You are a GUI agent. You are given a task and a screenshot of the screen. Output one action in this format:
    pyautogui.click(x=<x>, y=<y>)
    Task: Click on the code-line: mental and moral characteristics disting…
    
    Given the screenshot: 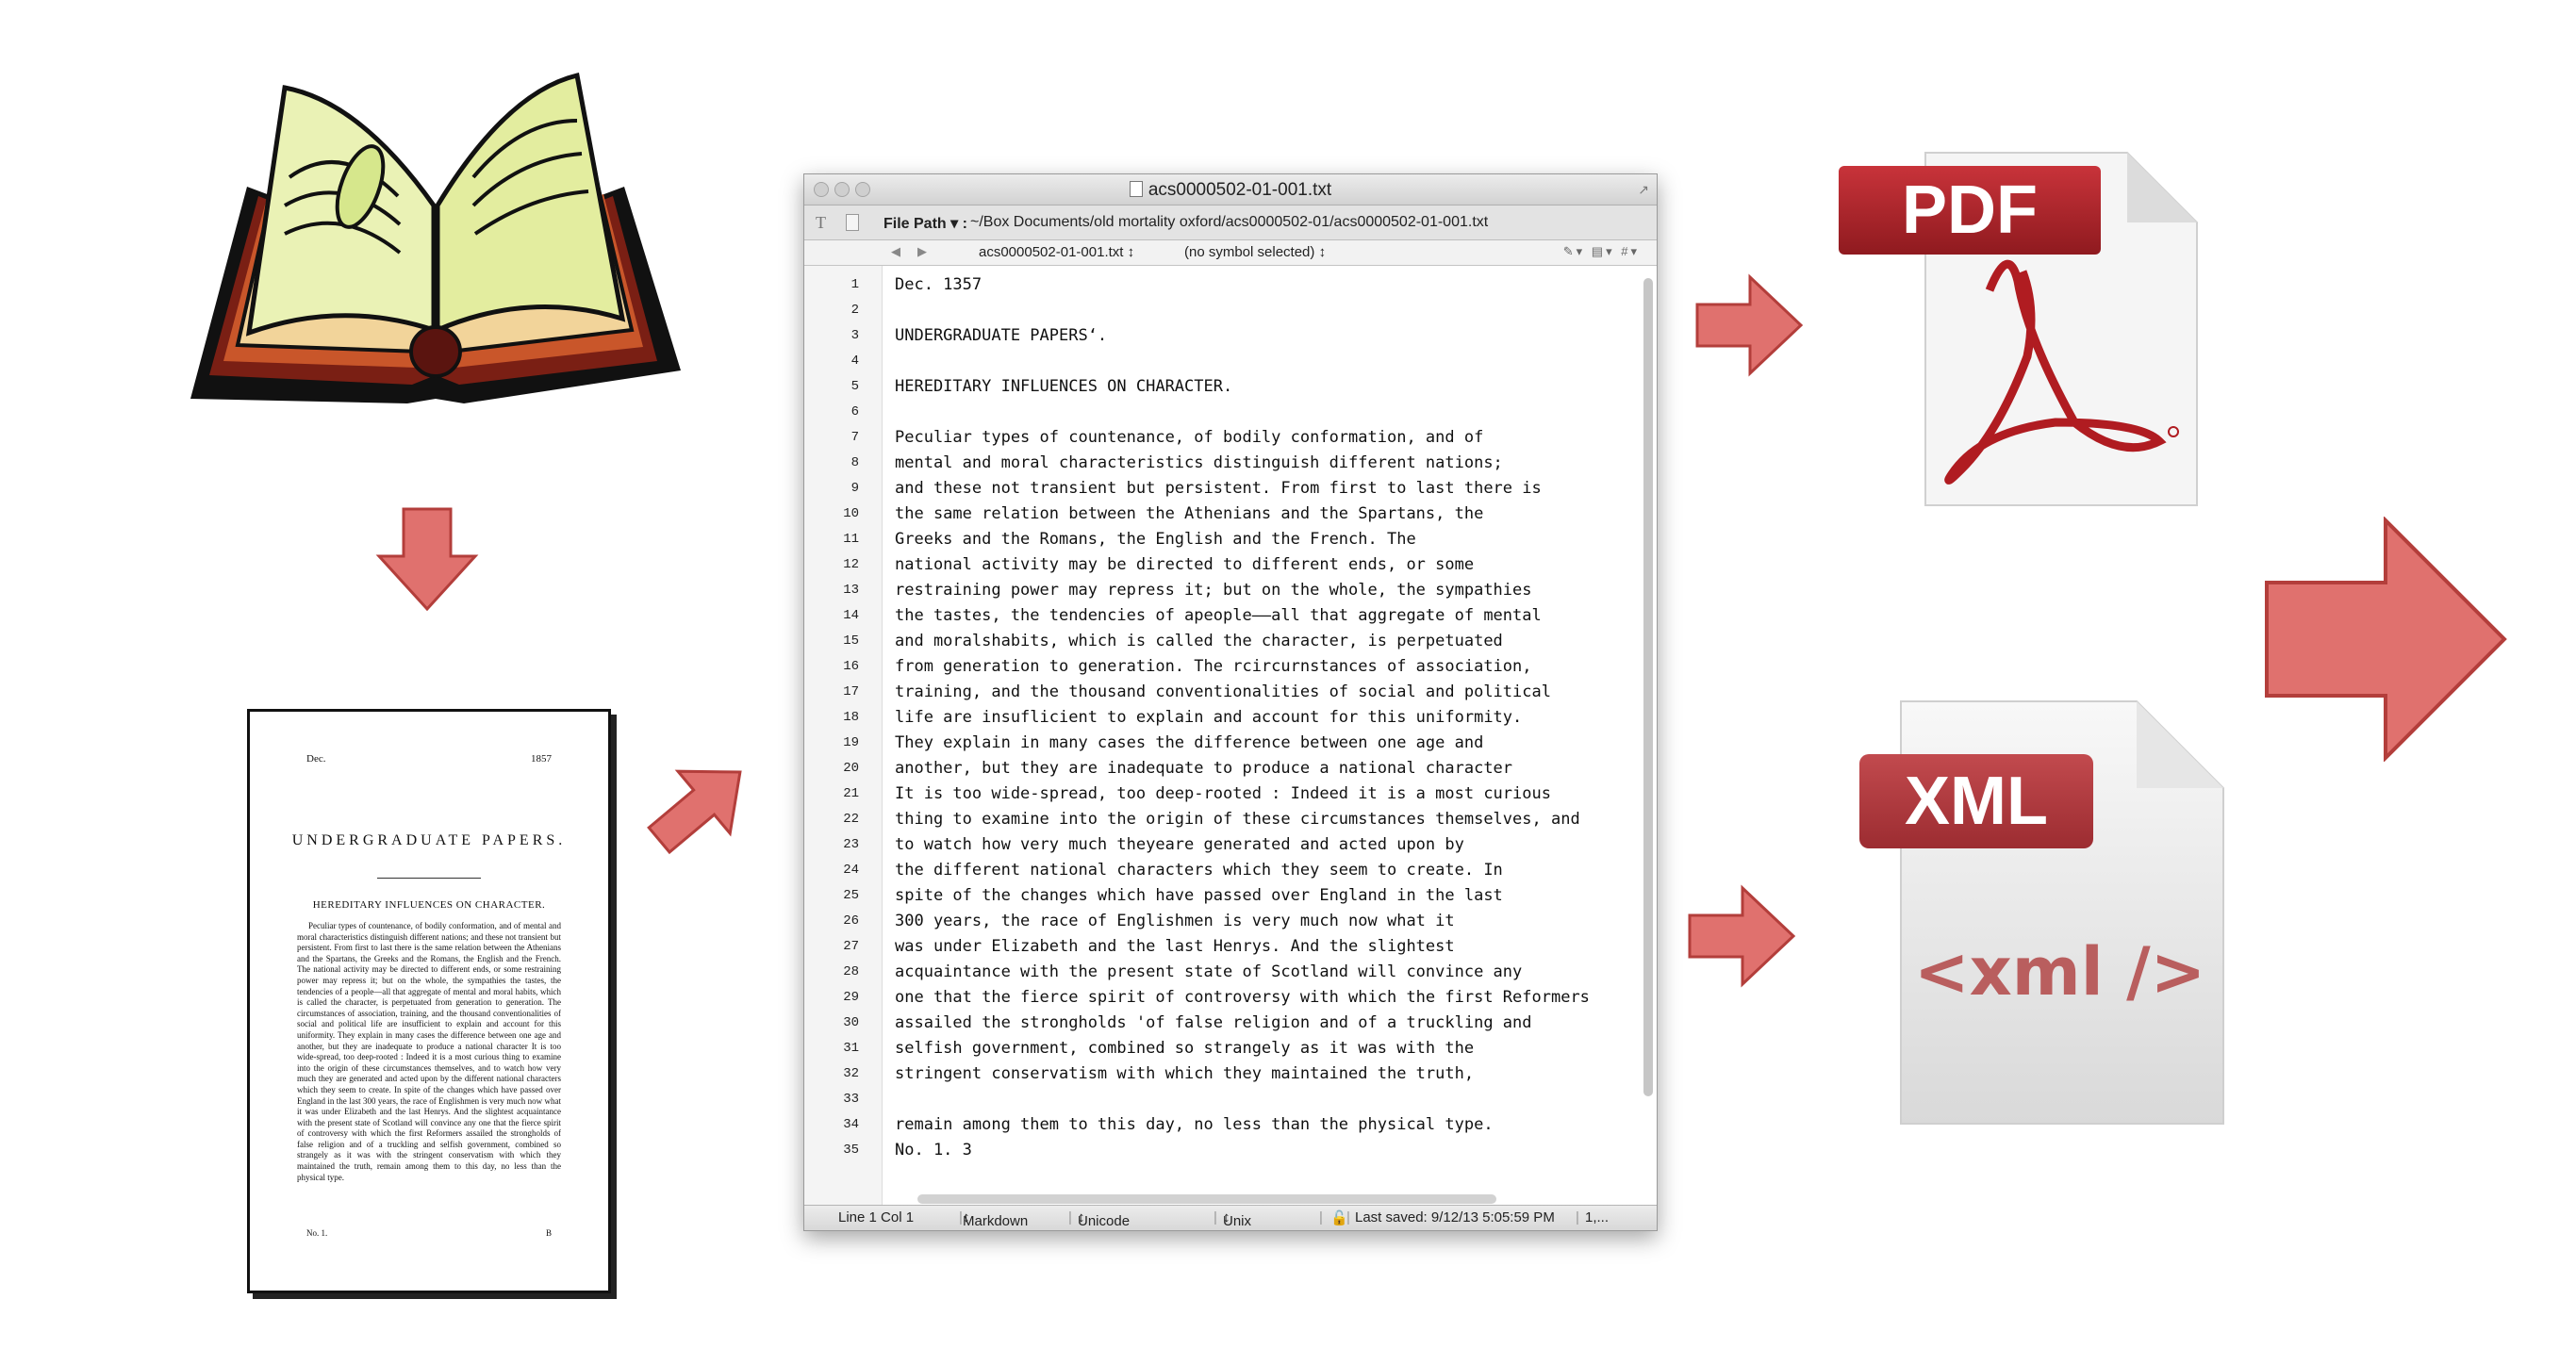 What is the action you would take?
    pyautogui.click(x=1266, y=463)
    